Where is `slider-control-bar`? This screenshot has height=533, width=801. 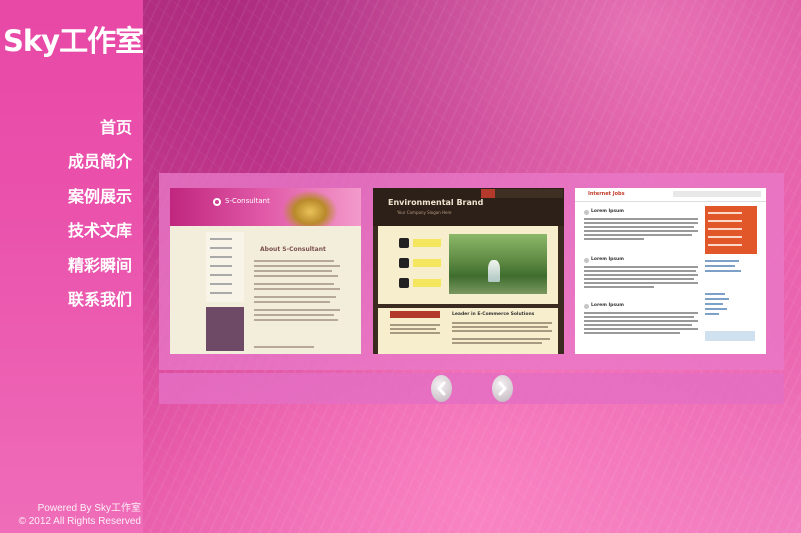
slider-control-bar is located at coordinates (471, 388).